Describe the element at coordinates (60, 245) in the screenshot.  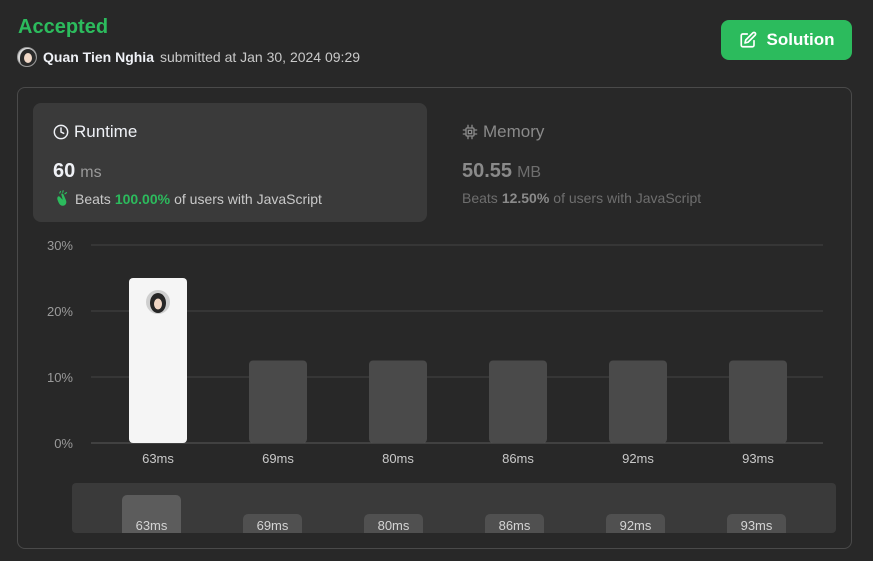
I see `y-tick-label: 30%` at that location.